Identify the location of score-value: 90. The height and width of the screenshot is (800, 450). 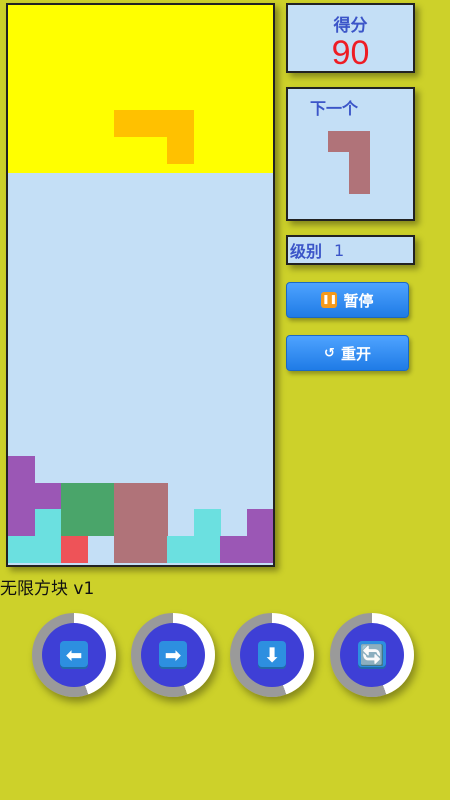
(350, 53).